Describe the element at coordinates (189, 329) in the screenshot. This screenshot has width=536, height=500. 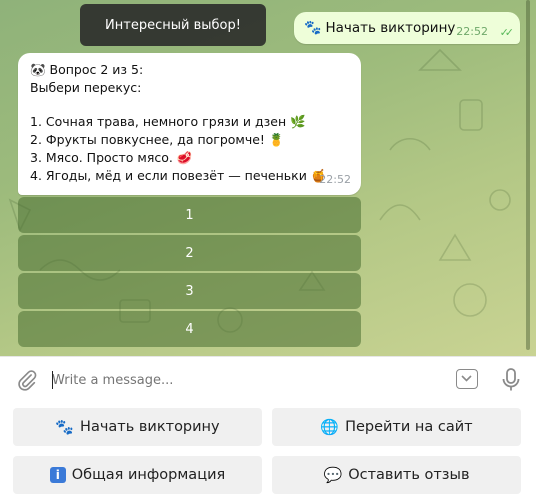
I see `inline-answer-button-4: 4` at that location.